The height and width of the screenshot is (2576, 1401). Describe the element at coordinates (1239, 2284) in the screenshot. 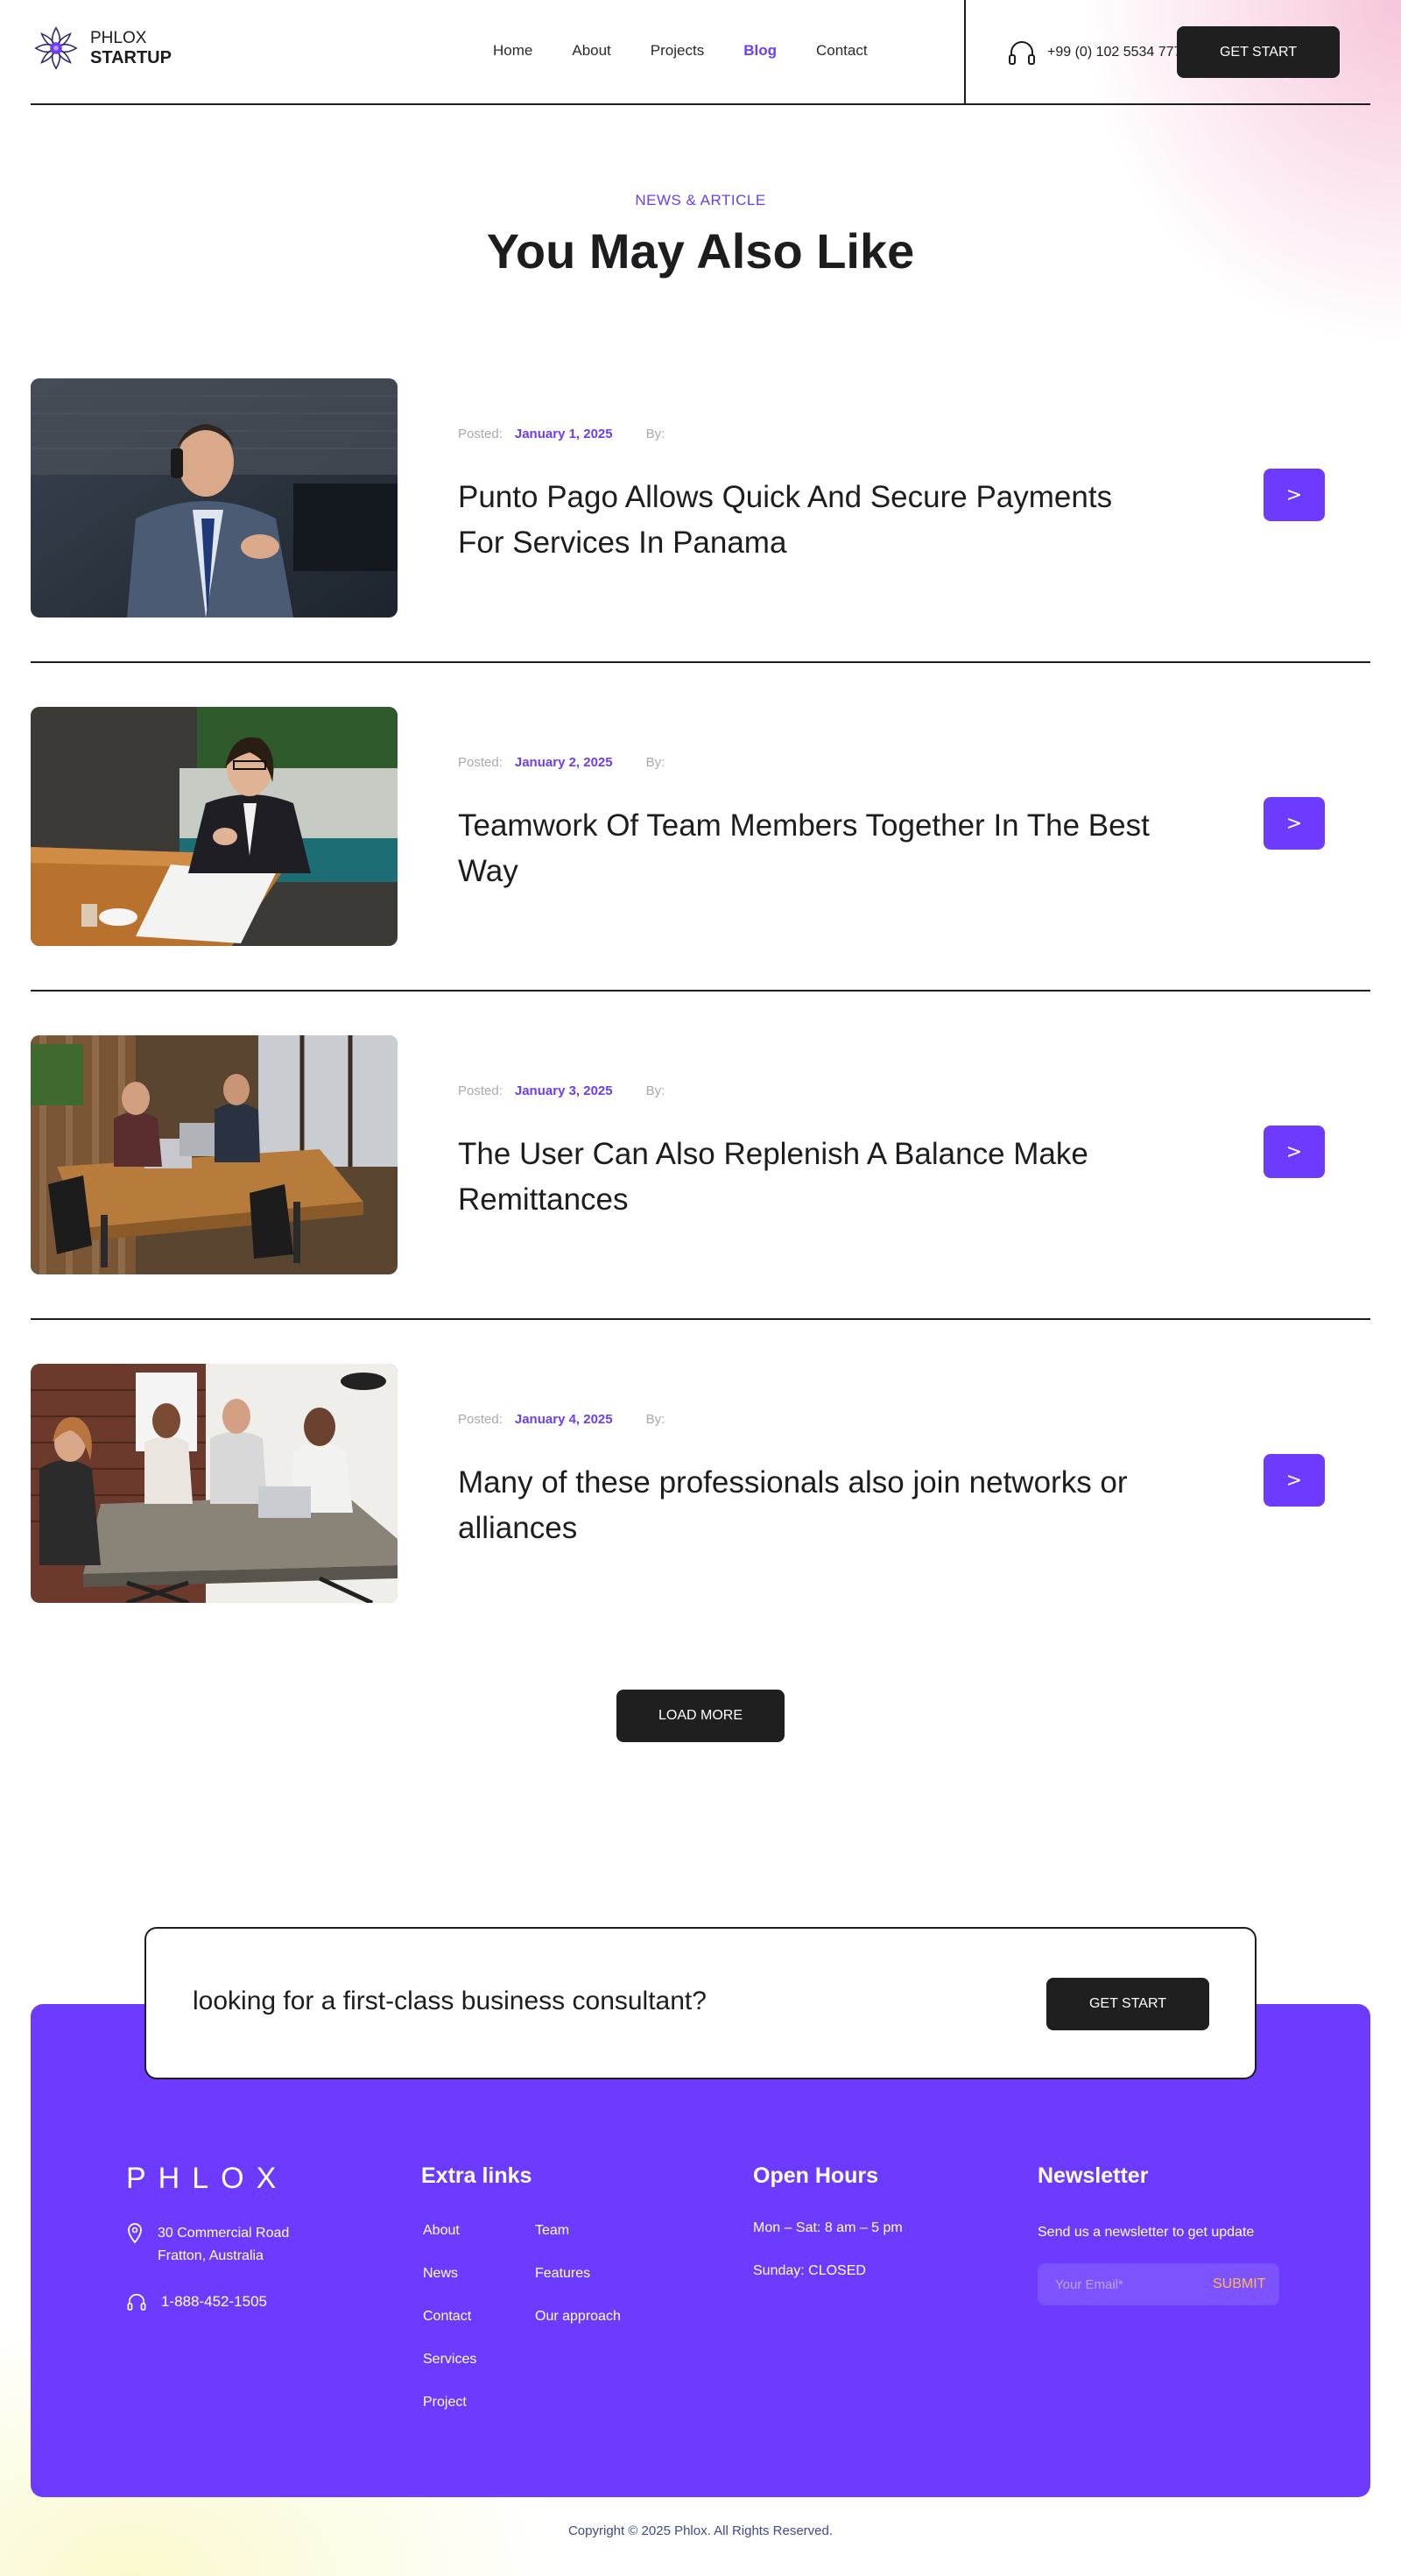

I see `newsletter-submit-button: SUBMIT` at that location.